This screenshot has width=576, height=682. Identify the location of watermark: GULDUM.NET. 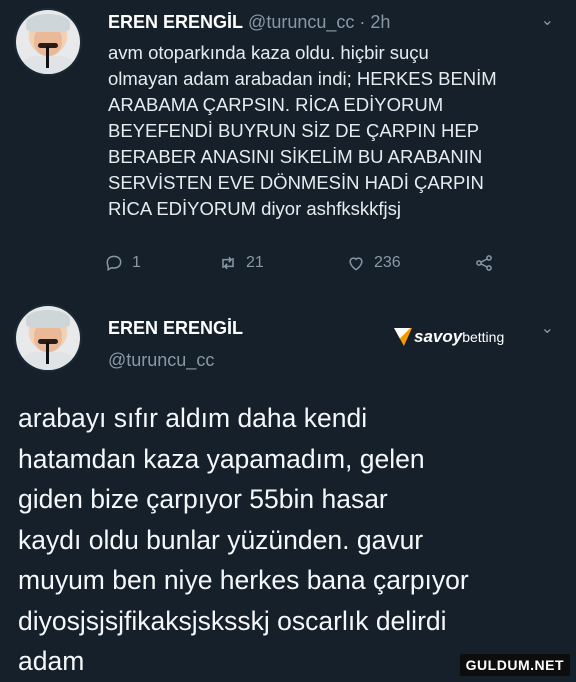
(514, 665).